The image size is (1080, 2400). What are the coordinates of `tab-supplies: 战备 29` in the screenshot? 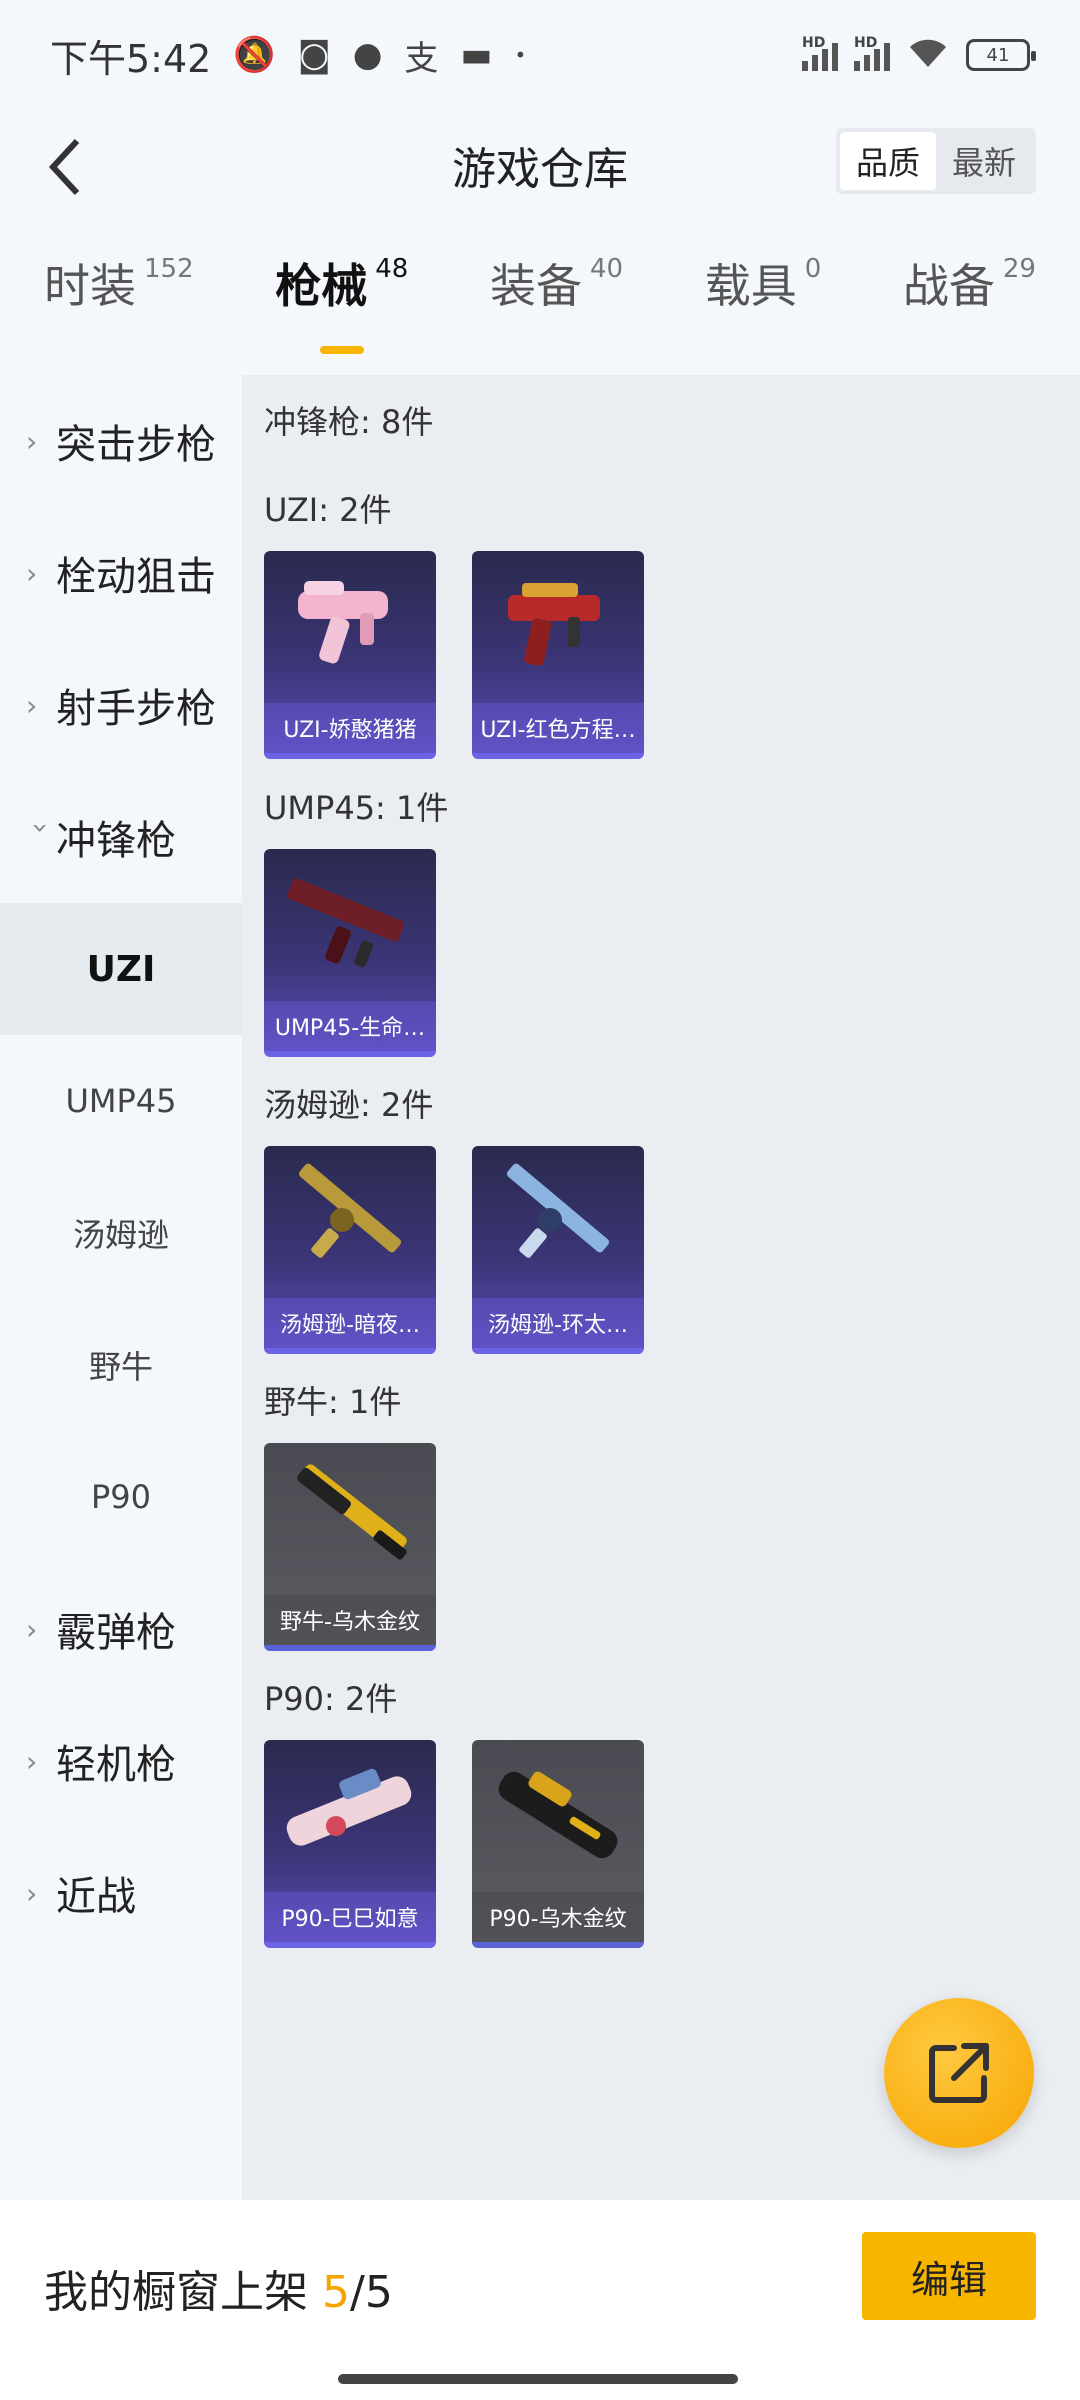 It's located at (969, 283).